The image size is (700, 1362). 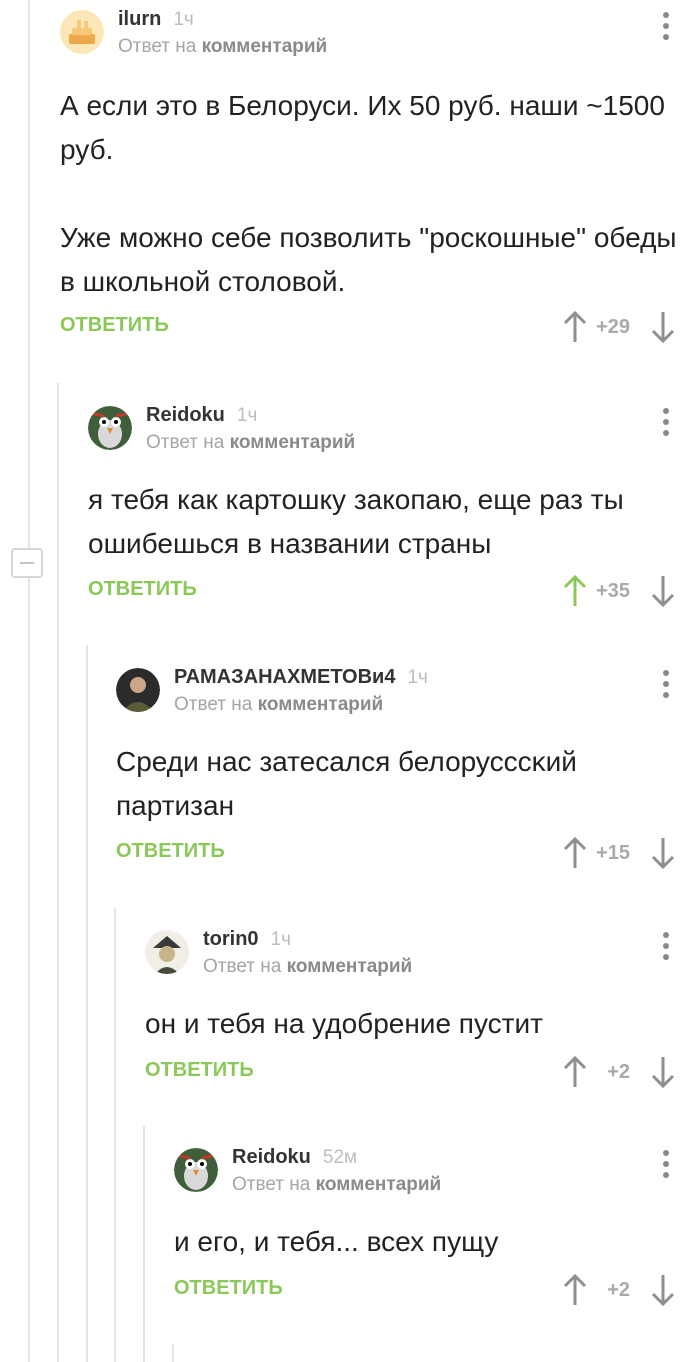 What do you see at coordinates (340, 1157) in the screenshot?
I see `comment-time: 52м` at bounding box center [340, 1157].